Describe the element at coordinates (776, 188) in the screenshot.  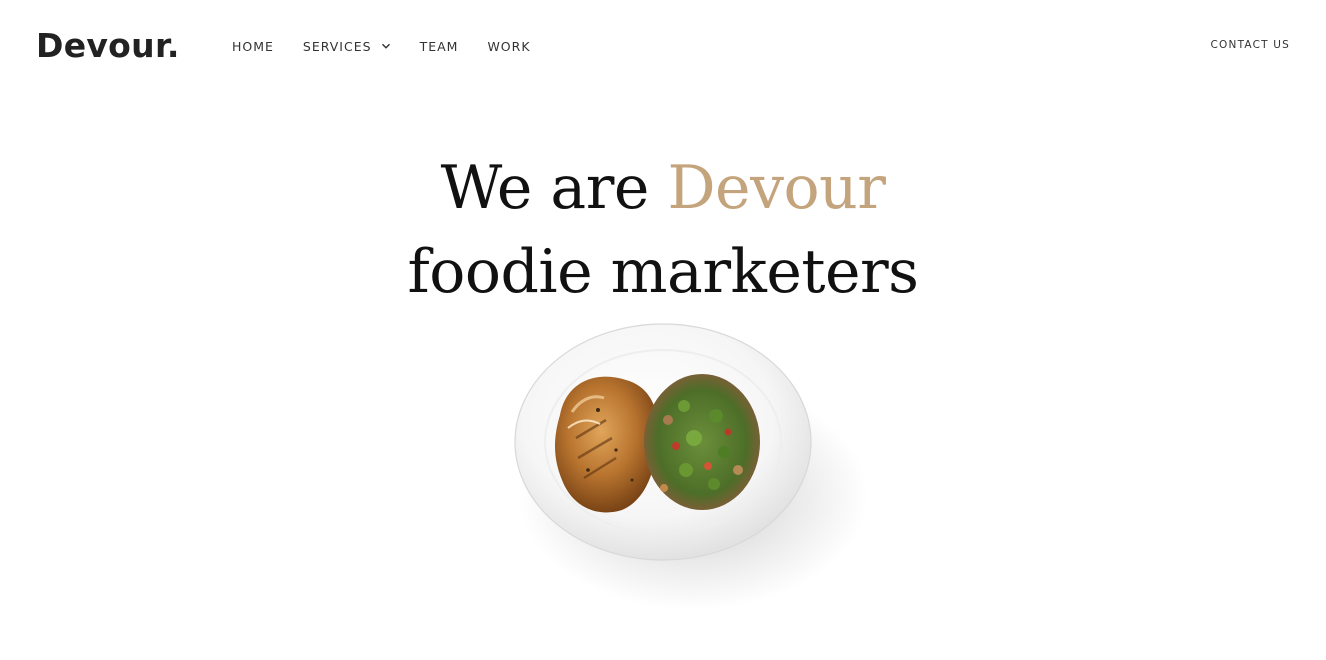
I see `headline-accent: Devour` at that location.